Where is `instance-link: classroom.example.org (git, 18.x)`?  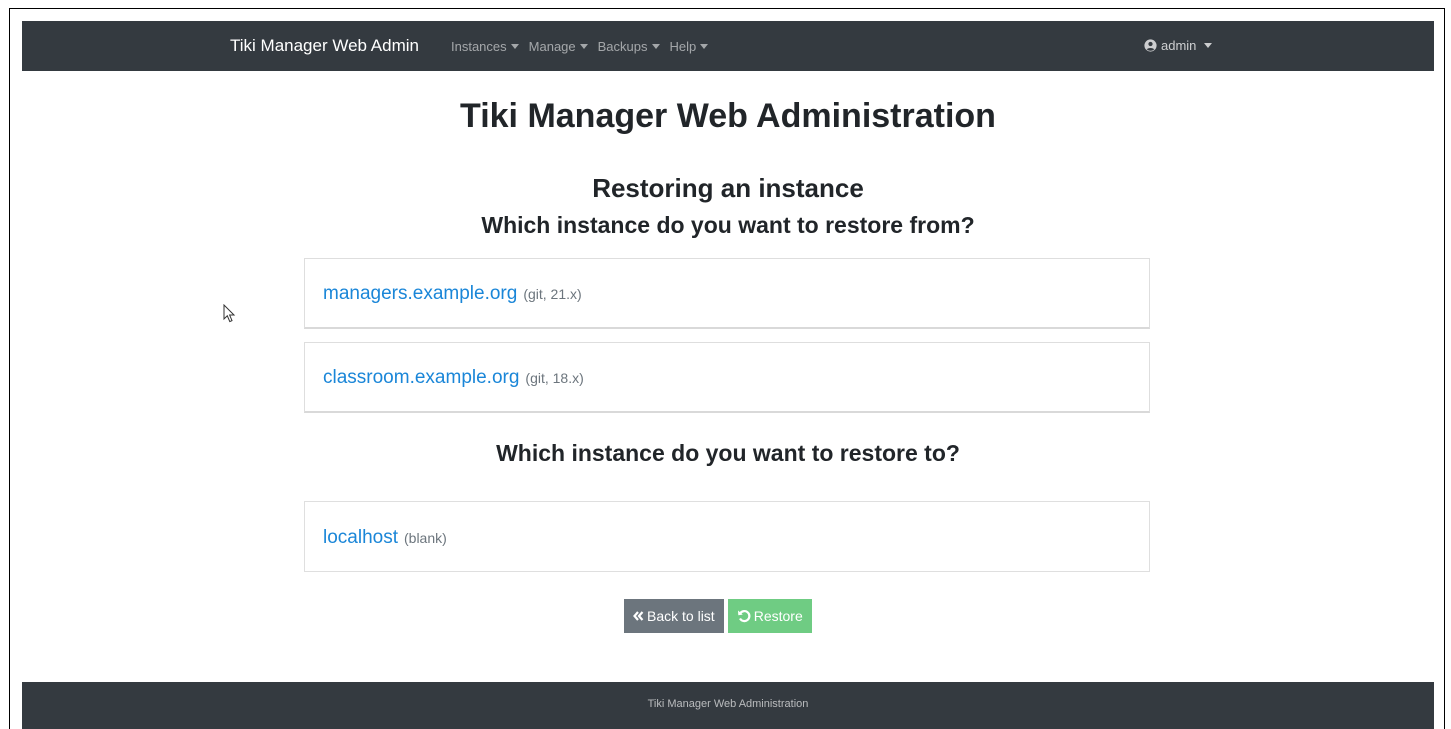
instance-link: classroom.example.org (git, 18.x) is located at coordinates (453, 378).